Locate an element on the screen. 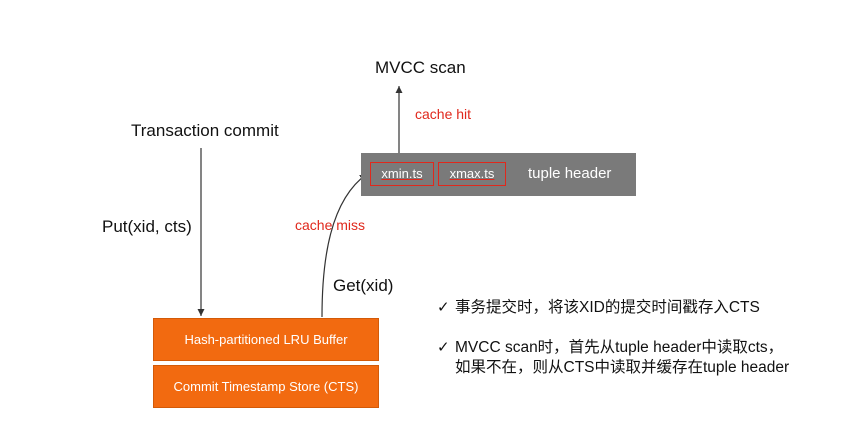 The height and width of the screenshot is (422, 864). mvcc-scan-label: MVCC scan is located at coordinates (420, 67).